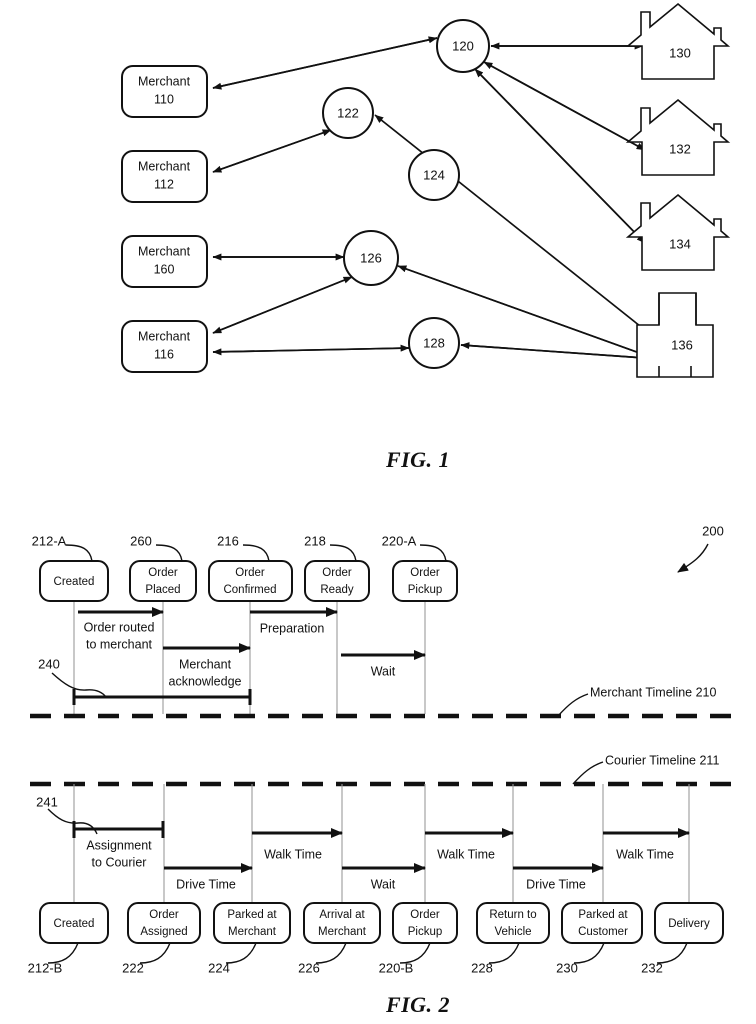  What do you see at coordinates (713, 530) in the screenshot?
I see `figure-2-reference-label: 200` at bounding box center [713, 530].